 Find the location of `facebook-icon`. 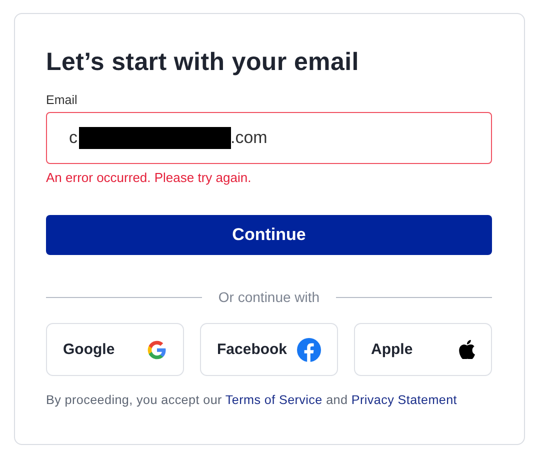

facebook-icon is located at coordinates (309, 350).